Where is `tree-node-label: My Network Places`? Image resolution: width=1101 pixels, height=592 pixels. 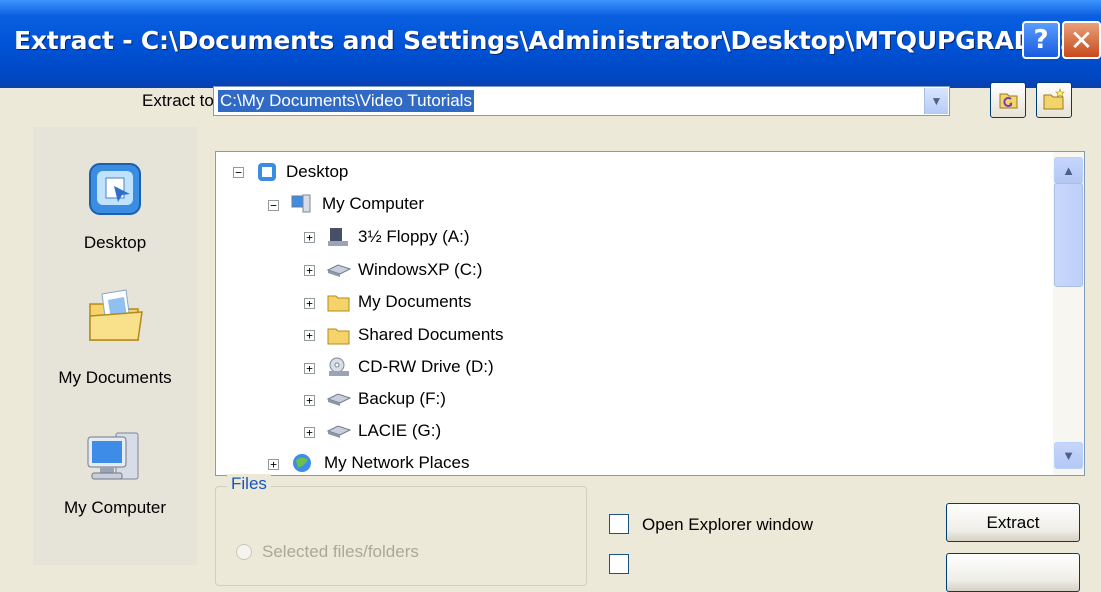
tree-node-label: My Network Places is located at coordinates (397, 462).